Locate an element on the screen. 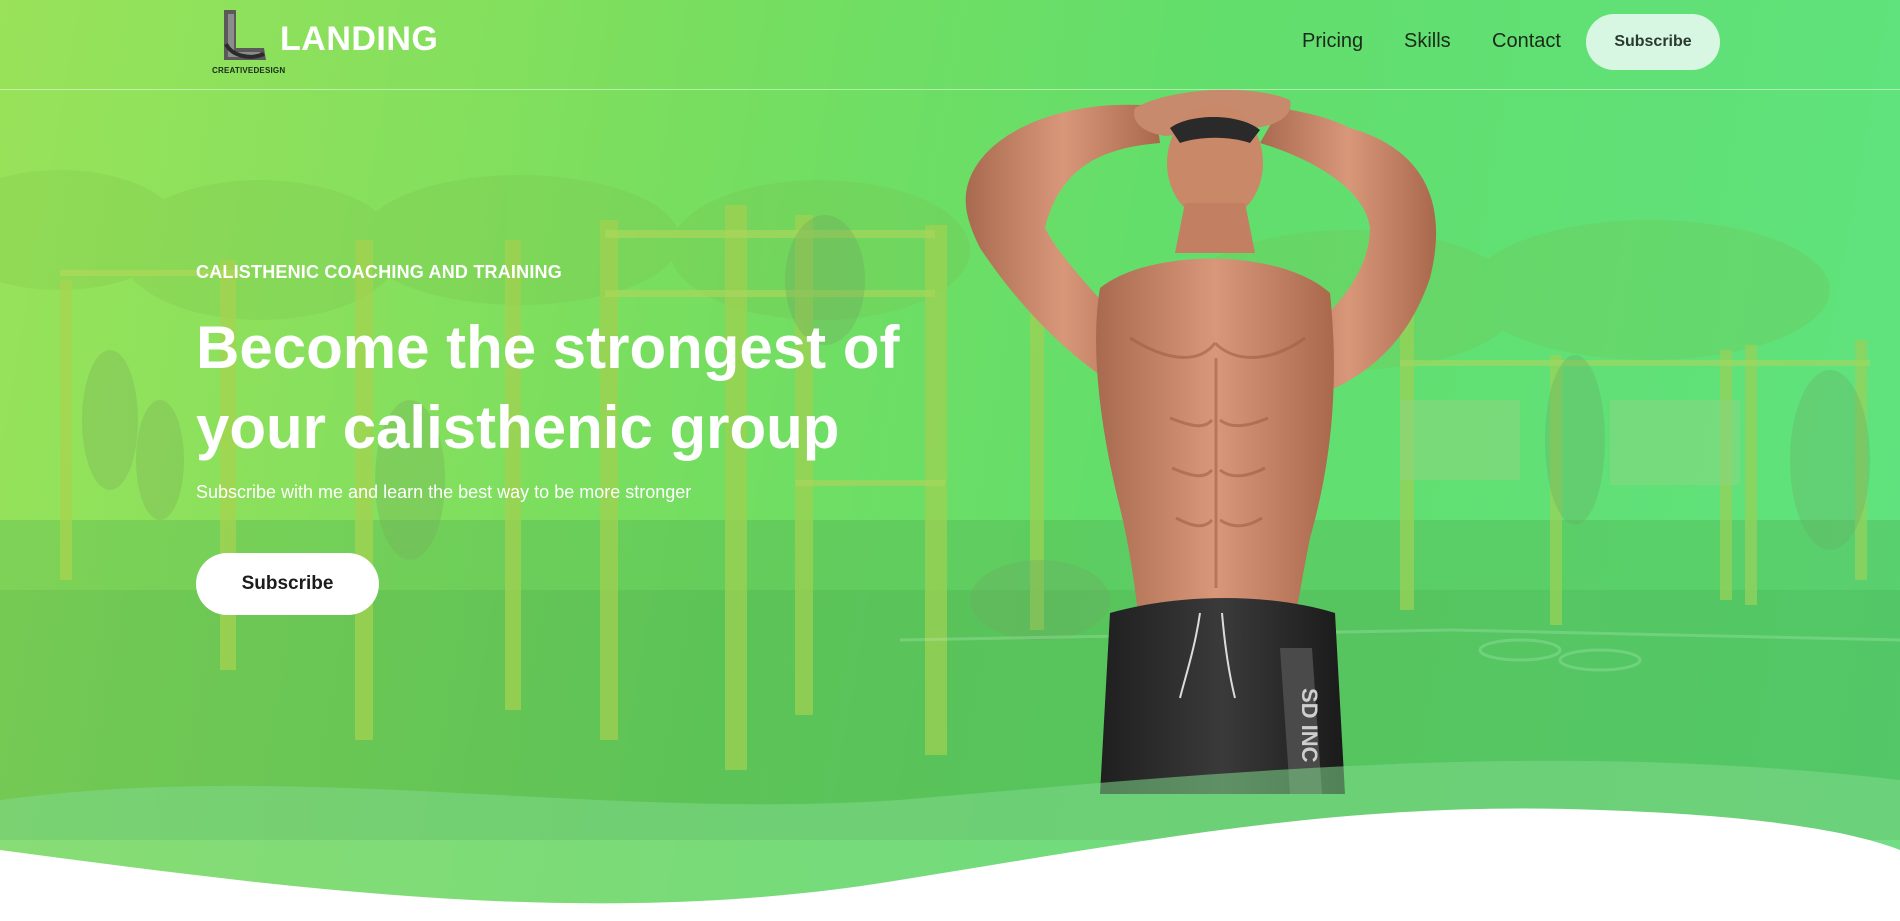 The image size is (1900, 921). logo-caption: CREATIVEDESIGN is located at coordinates (249, 70).